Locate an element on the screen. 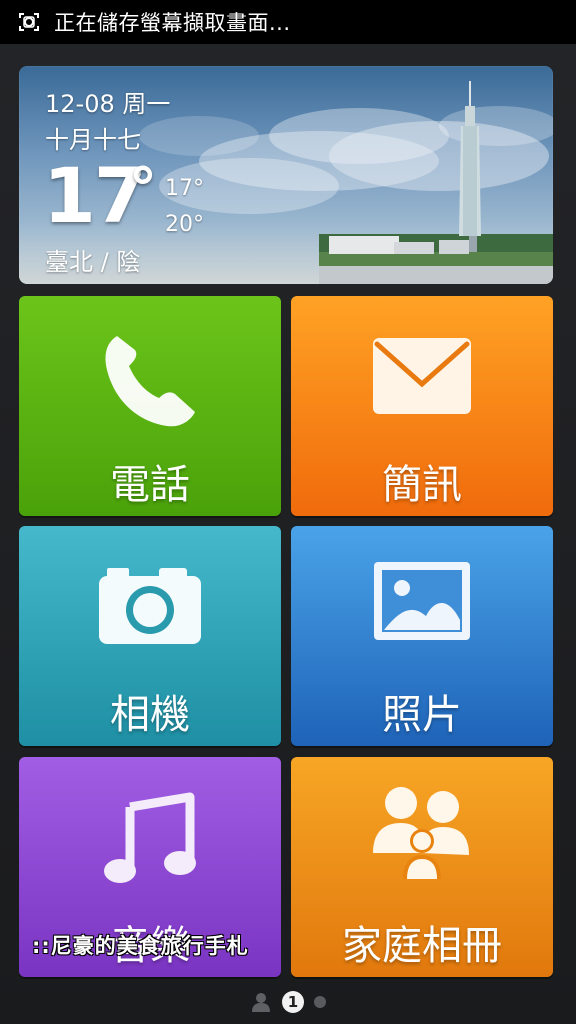 The width and height of the screenshot is (576, 1024). family-icon is located at coordinates (421, 833).